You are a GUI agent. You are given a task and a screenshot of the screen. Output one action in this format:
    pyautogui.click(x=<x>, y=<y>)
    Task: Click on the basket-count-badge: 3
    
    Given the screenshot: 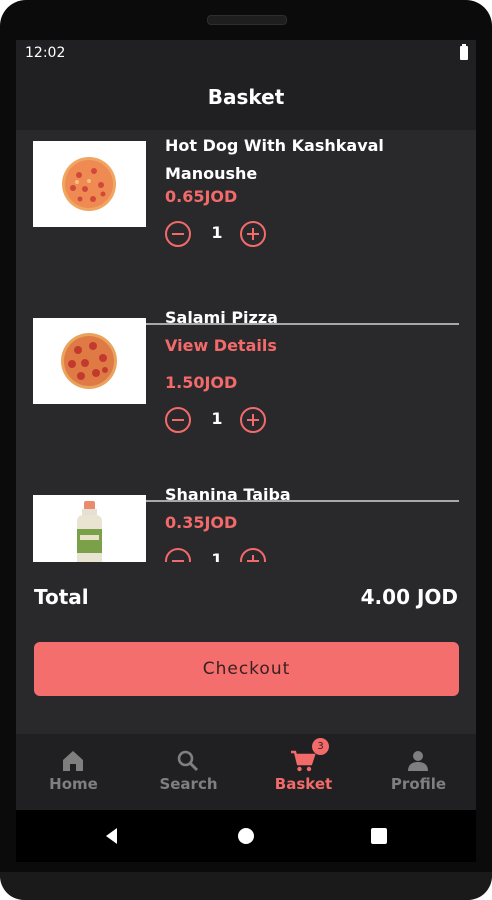 What is the action you would take?
    pyautogui.click(x=320, y=746)
    